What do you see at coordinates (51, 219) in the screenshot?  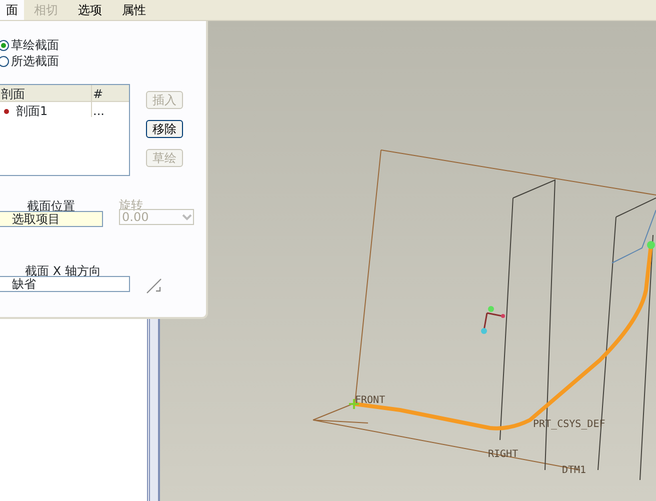 I see `section-location-field: 选取项目` at bounding box center [51, 219].